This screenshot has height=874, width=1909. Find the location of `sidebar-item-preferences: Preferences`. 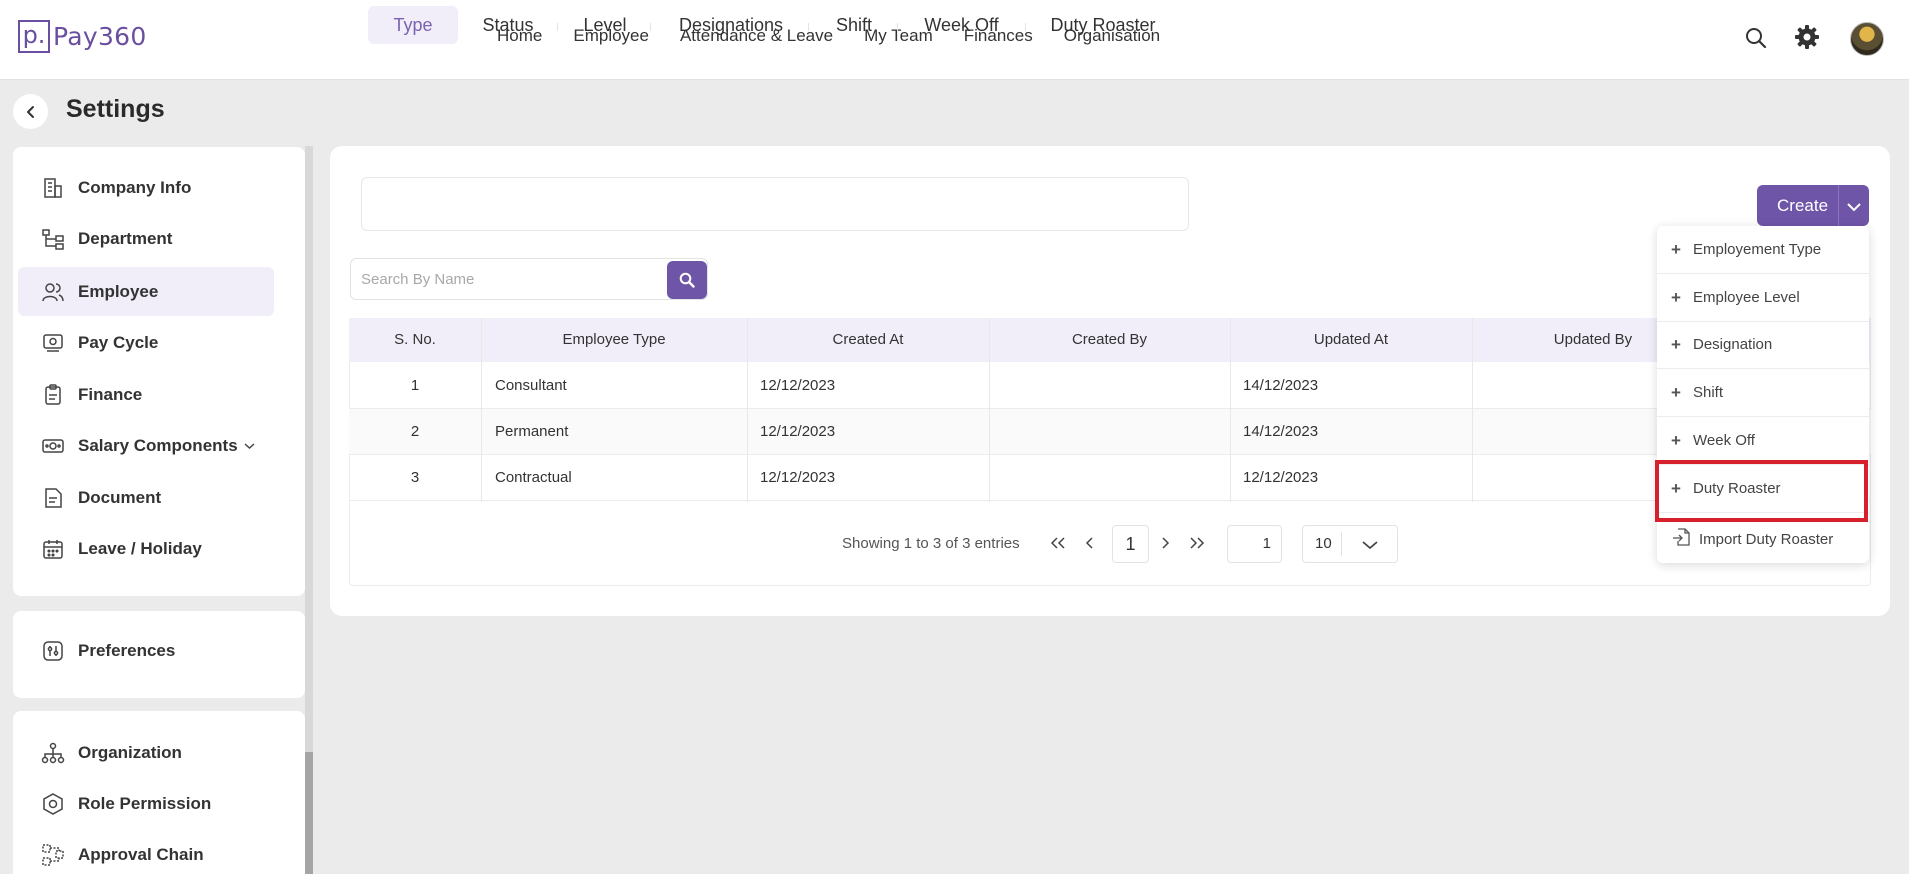

sidebar-item-preferences: Preferences is located at coordinates (146, 650).